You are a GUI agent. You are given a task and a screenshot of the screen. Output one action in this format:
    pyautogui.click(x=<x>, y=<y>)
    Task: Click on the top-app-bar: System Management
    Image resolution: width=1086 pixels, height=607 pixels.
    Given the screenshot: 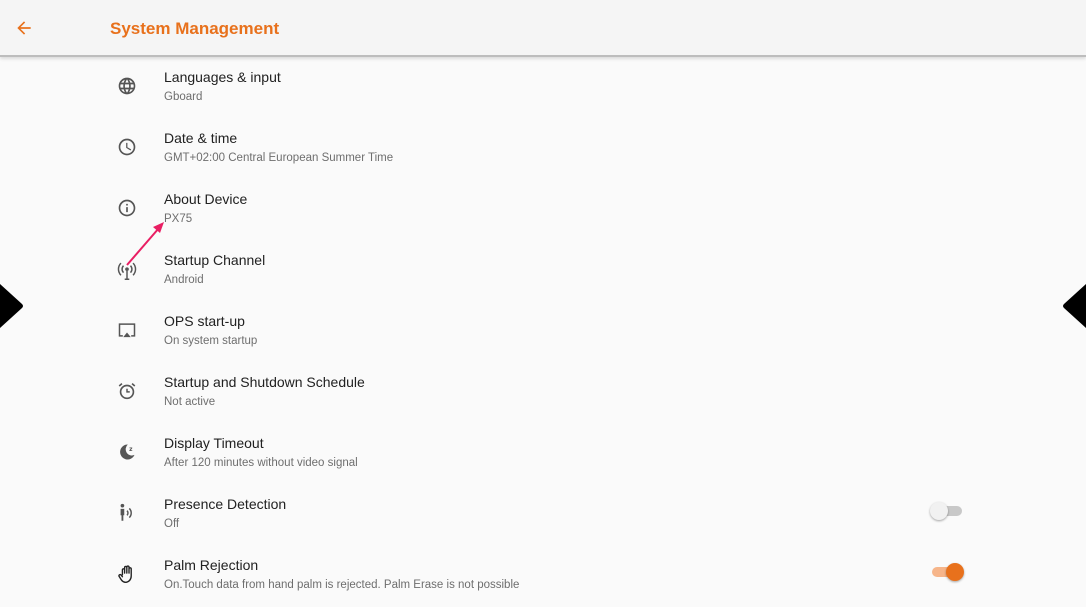 What is the action you would take?
    pyautogui.click(x=543, y=28)
    